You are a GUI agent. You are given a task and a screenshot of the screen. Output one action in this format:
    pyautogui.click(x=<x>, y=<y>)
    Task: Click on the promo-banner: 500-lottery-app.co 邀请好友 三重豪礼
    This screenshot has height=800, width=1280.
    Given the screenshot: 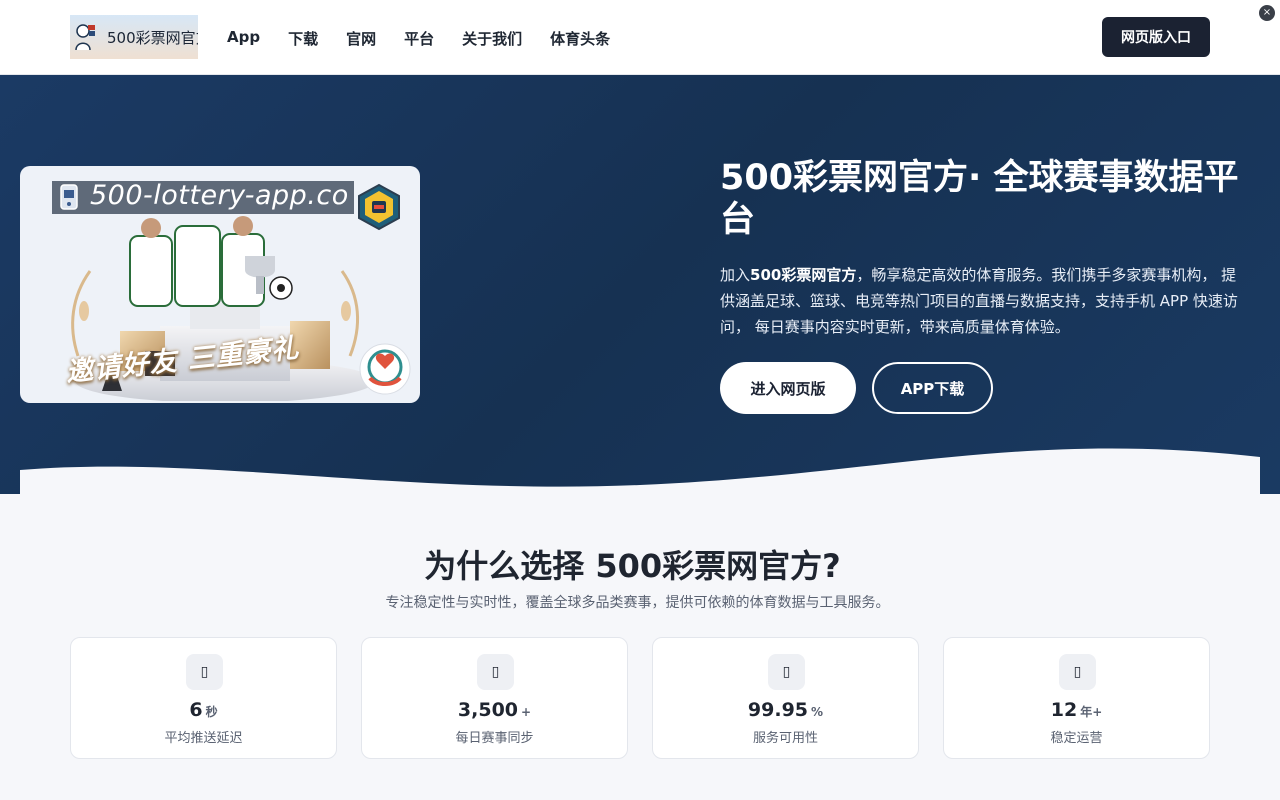 What is the action you would take?
    pyautogui.click(x=220, y=284)
    